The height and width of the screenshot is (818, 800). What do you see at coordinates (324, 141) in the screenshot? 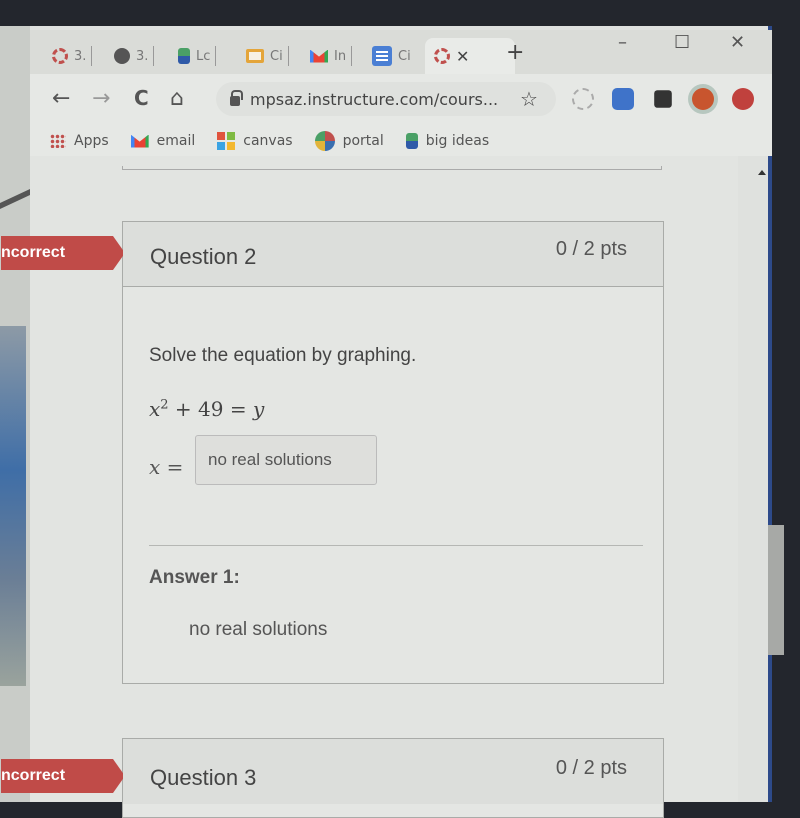
I see `portal-icon` at bounding box center [324, 141].